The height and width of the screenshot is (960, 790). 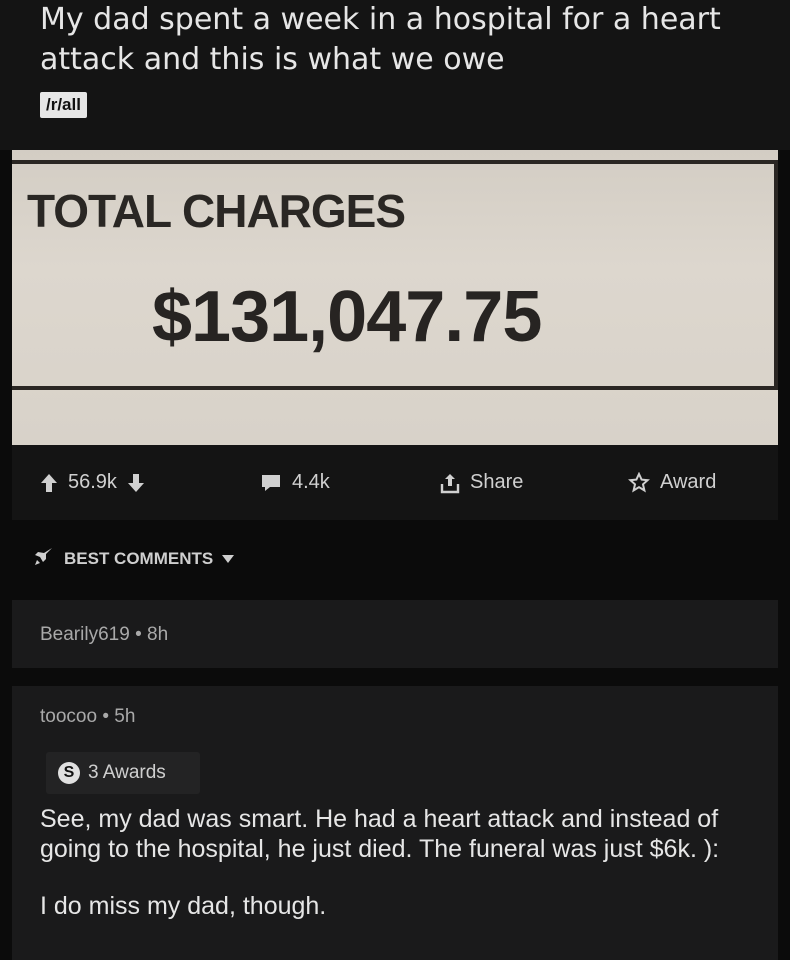 I want to click on comment-count: 4.4k, so click(x=311, y=482).